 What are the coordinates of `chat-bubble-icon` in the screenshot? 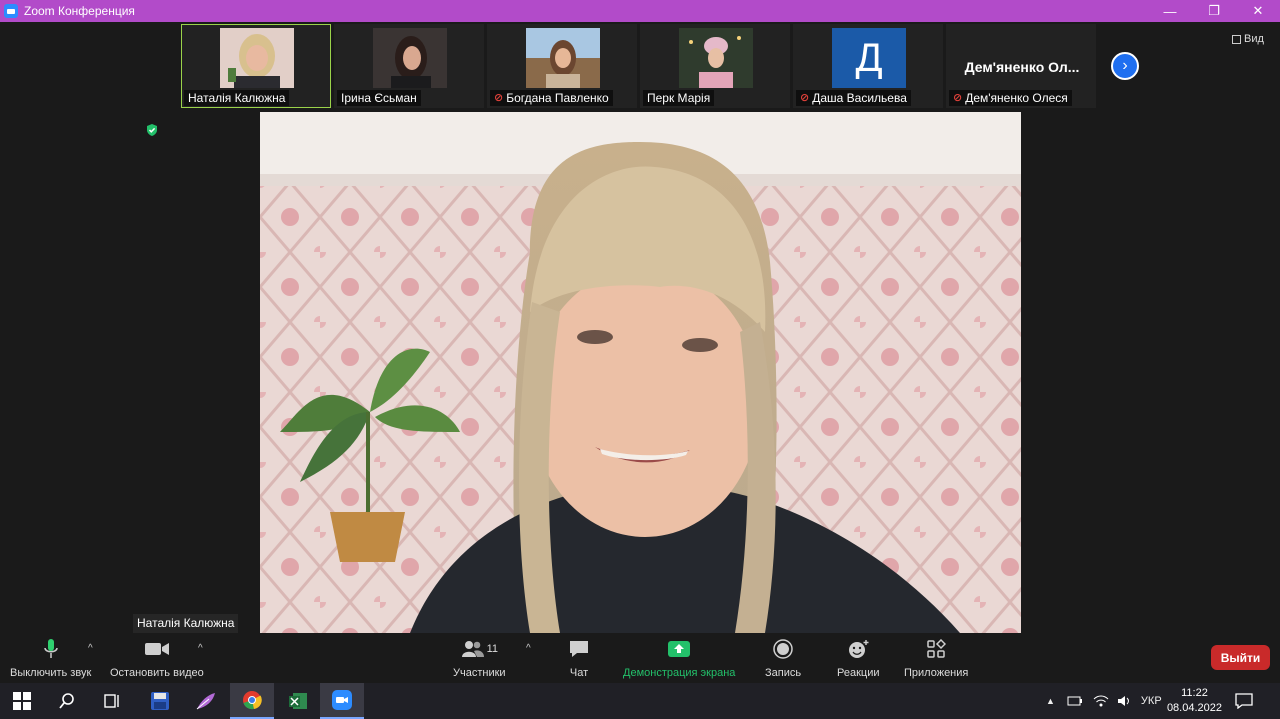 It's located at (579, 649).